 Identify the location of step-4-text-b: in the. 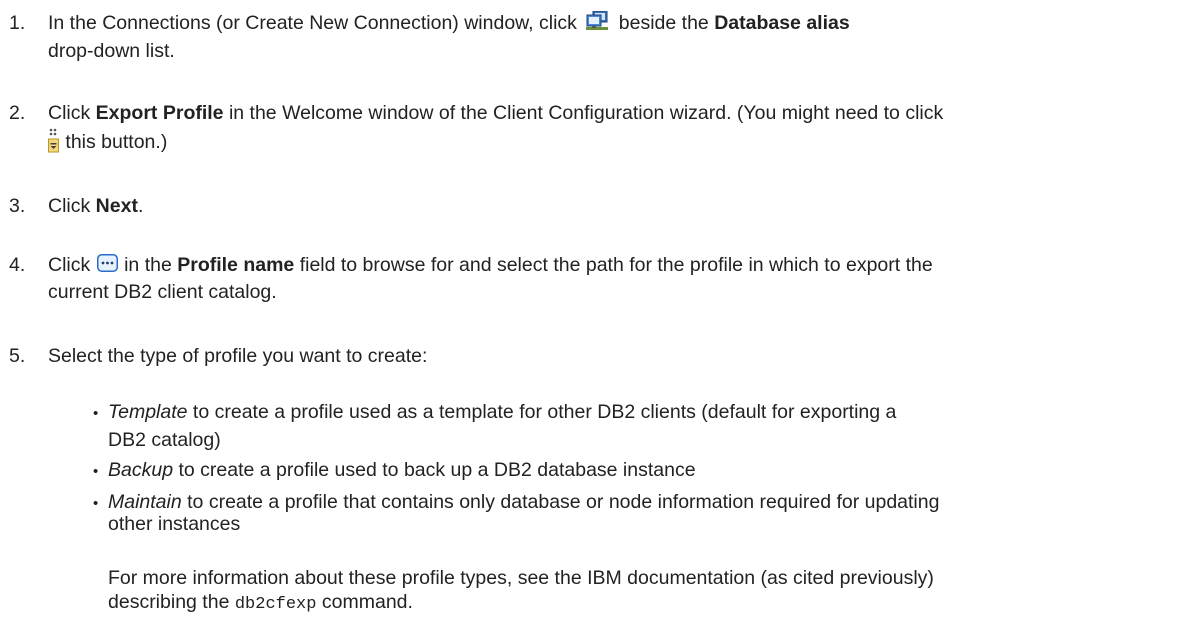
(148, 265).